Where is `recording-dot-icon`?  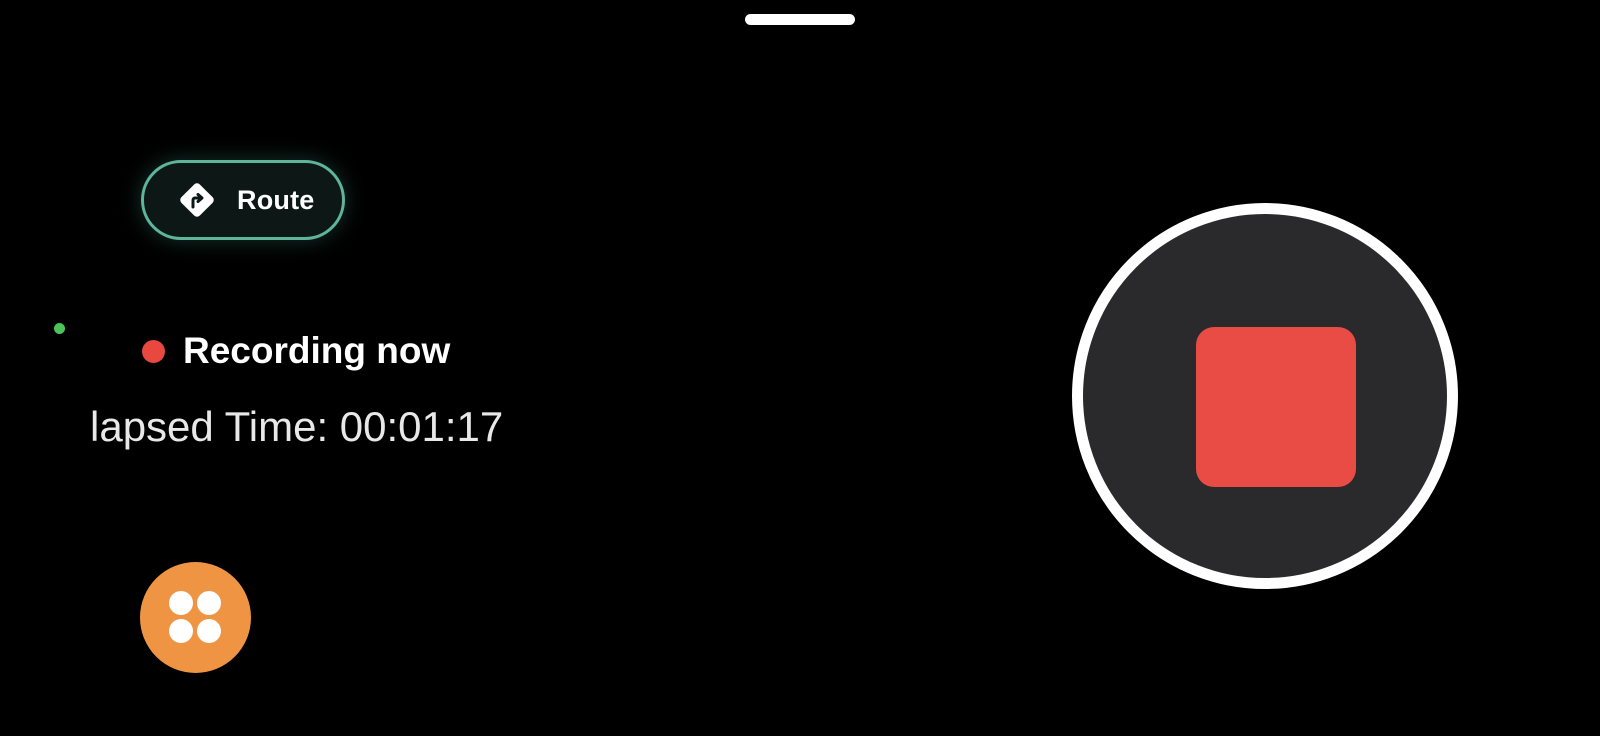 recording-dot-icon is located at coordinates (153, 351).